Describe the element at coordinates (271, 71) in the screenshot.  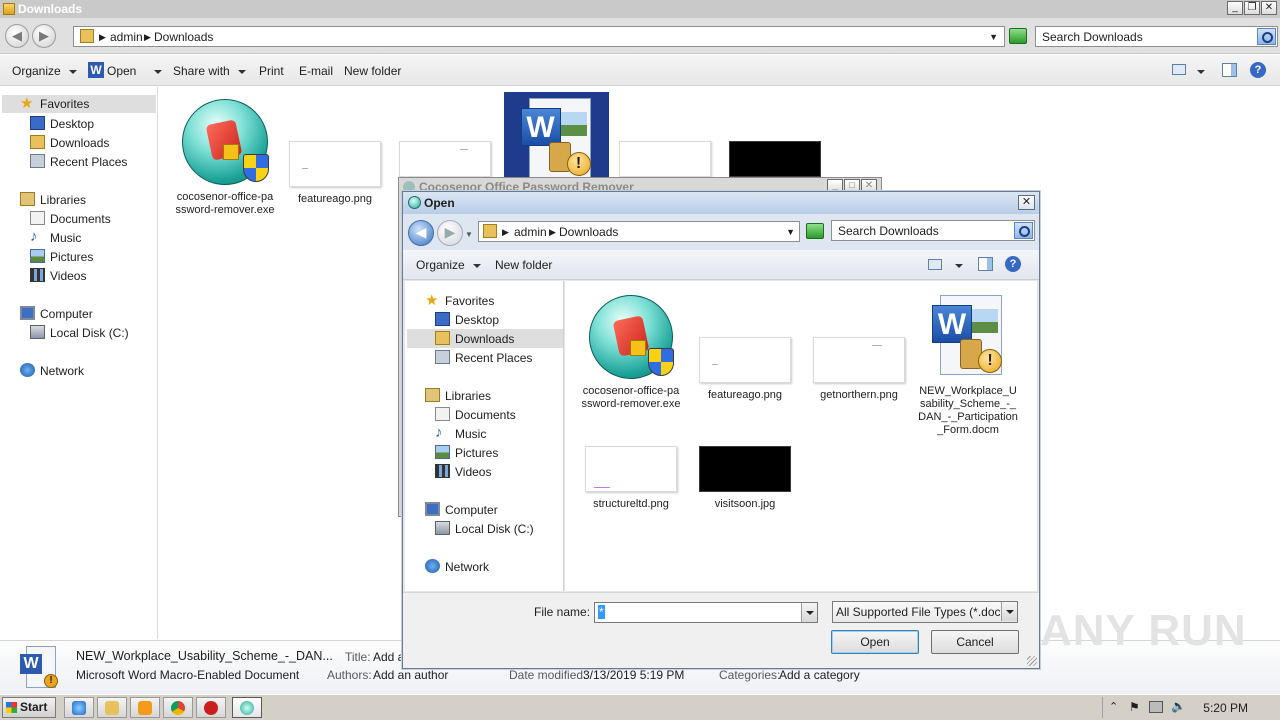
I see `print-button: Print` at that location.